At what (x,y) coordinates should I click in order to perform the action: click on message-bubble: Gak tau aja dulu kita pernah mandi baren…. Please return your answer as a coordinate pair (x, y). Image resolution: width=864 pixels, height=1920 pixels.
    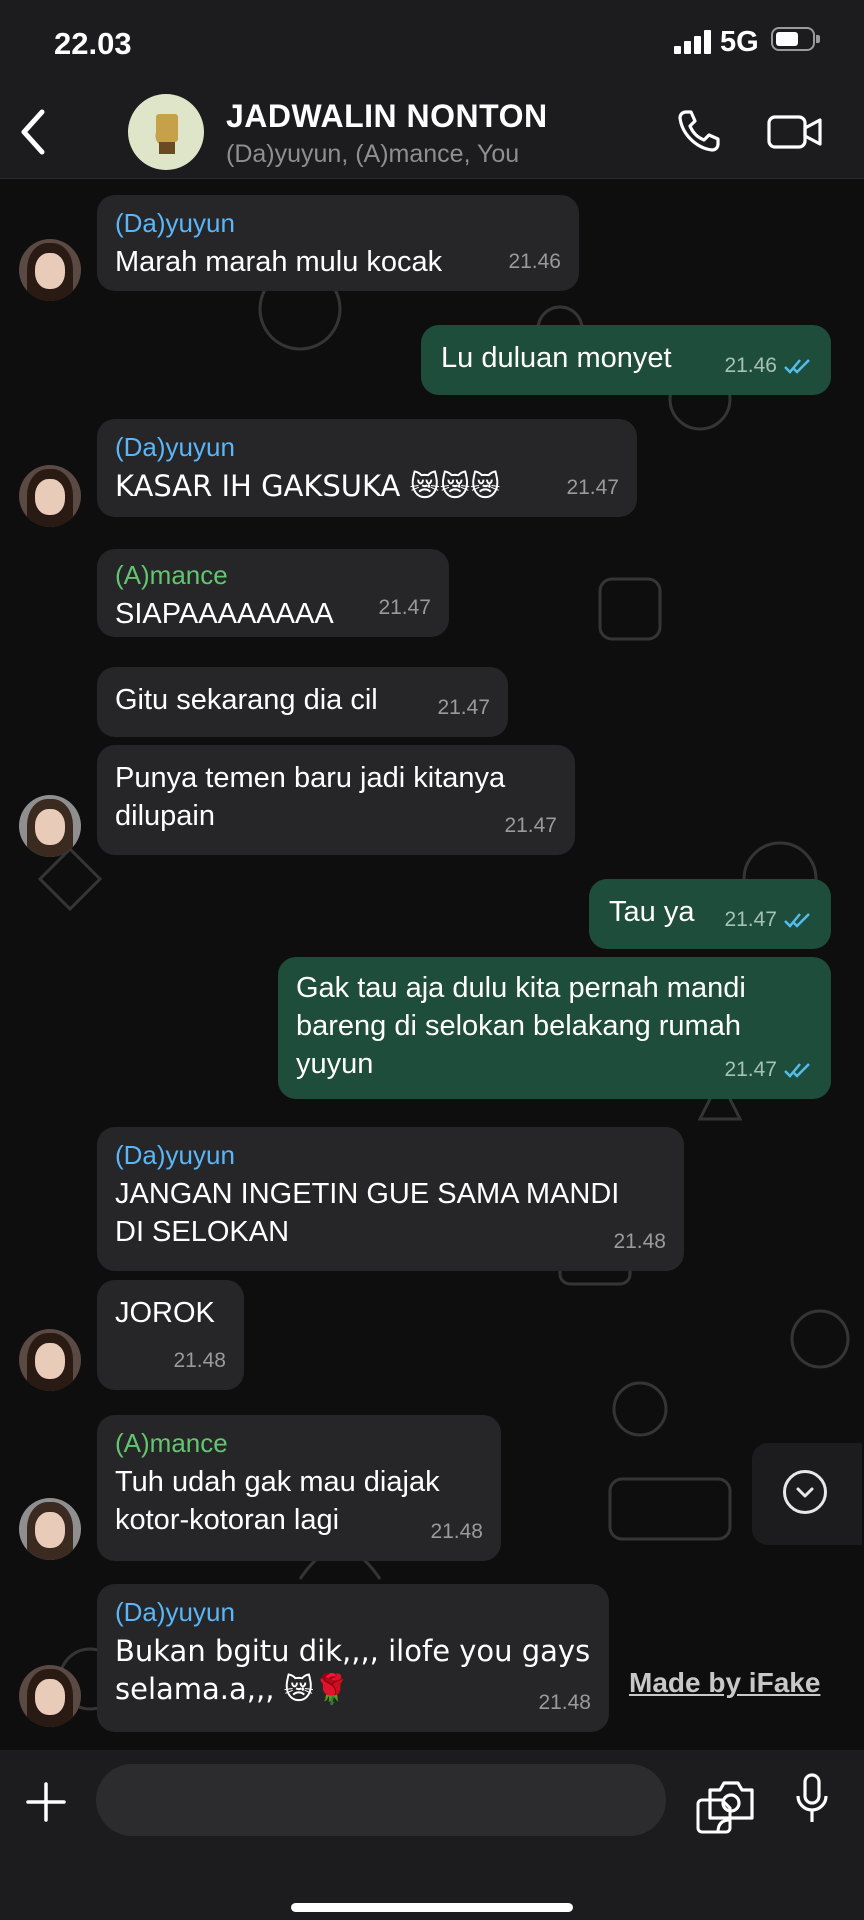
    Looking at the image, I should click on (554, 1028).